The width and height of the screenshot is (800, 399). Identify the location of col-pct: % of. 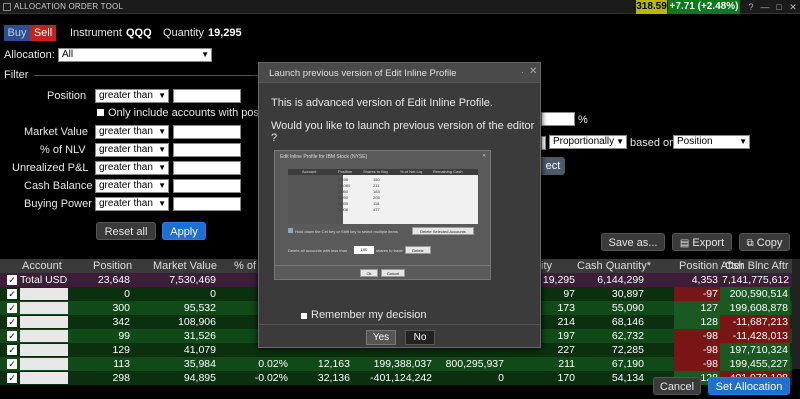
(245, 266).